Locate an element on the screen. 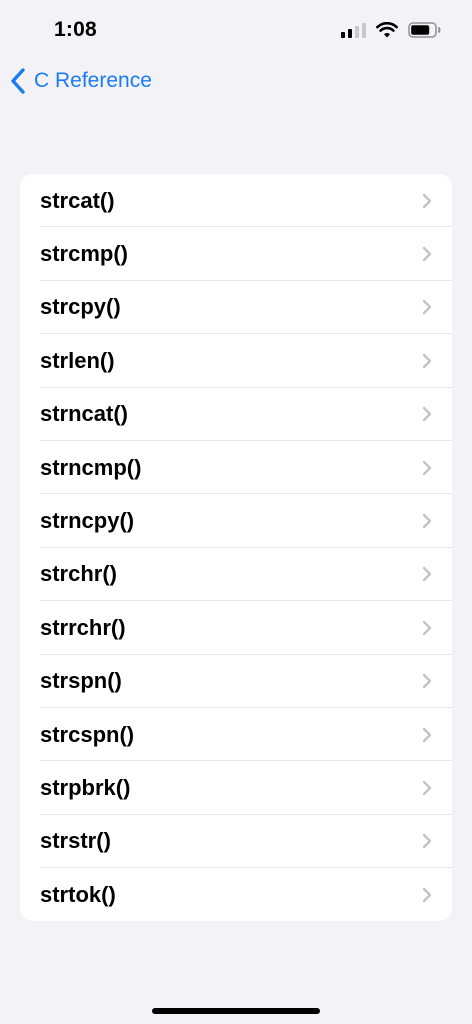 This screenshot has width=472, height=1024. list-item-label: strncat() is located at coordinates (84, 414).